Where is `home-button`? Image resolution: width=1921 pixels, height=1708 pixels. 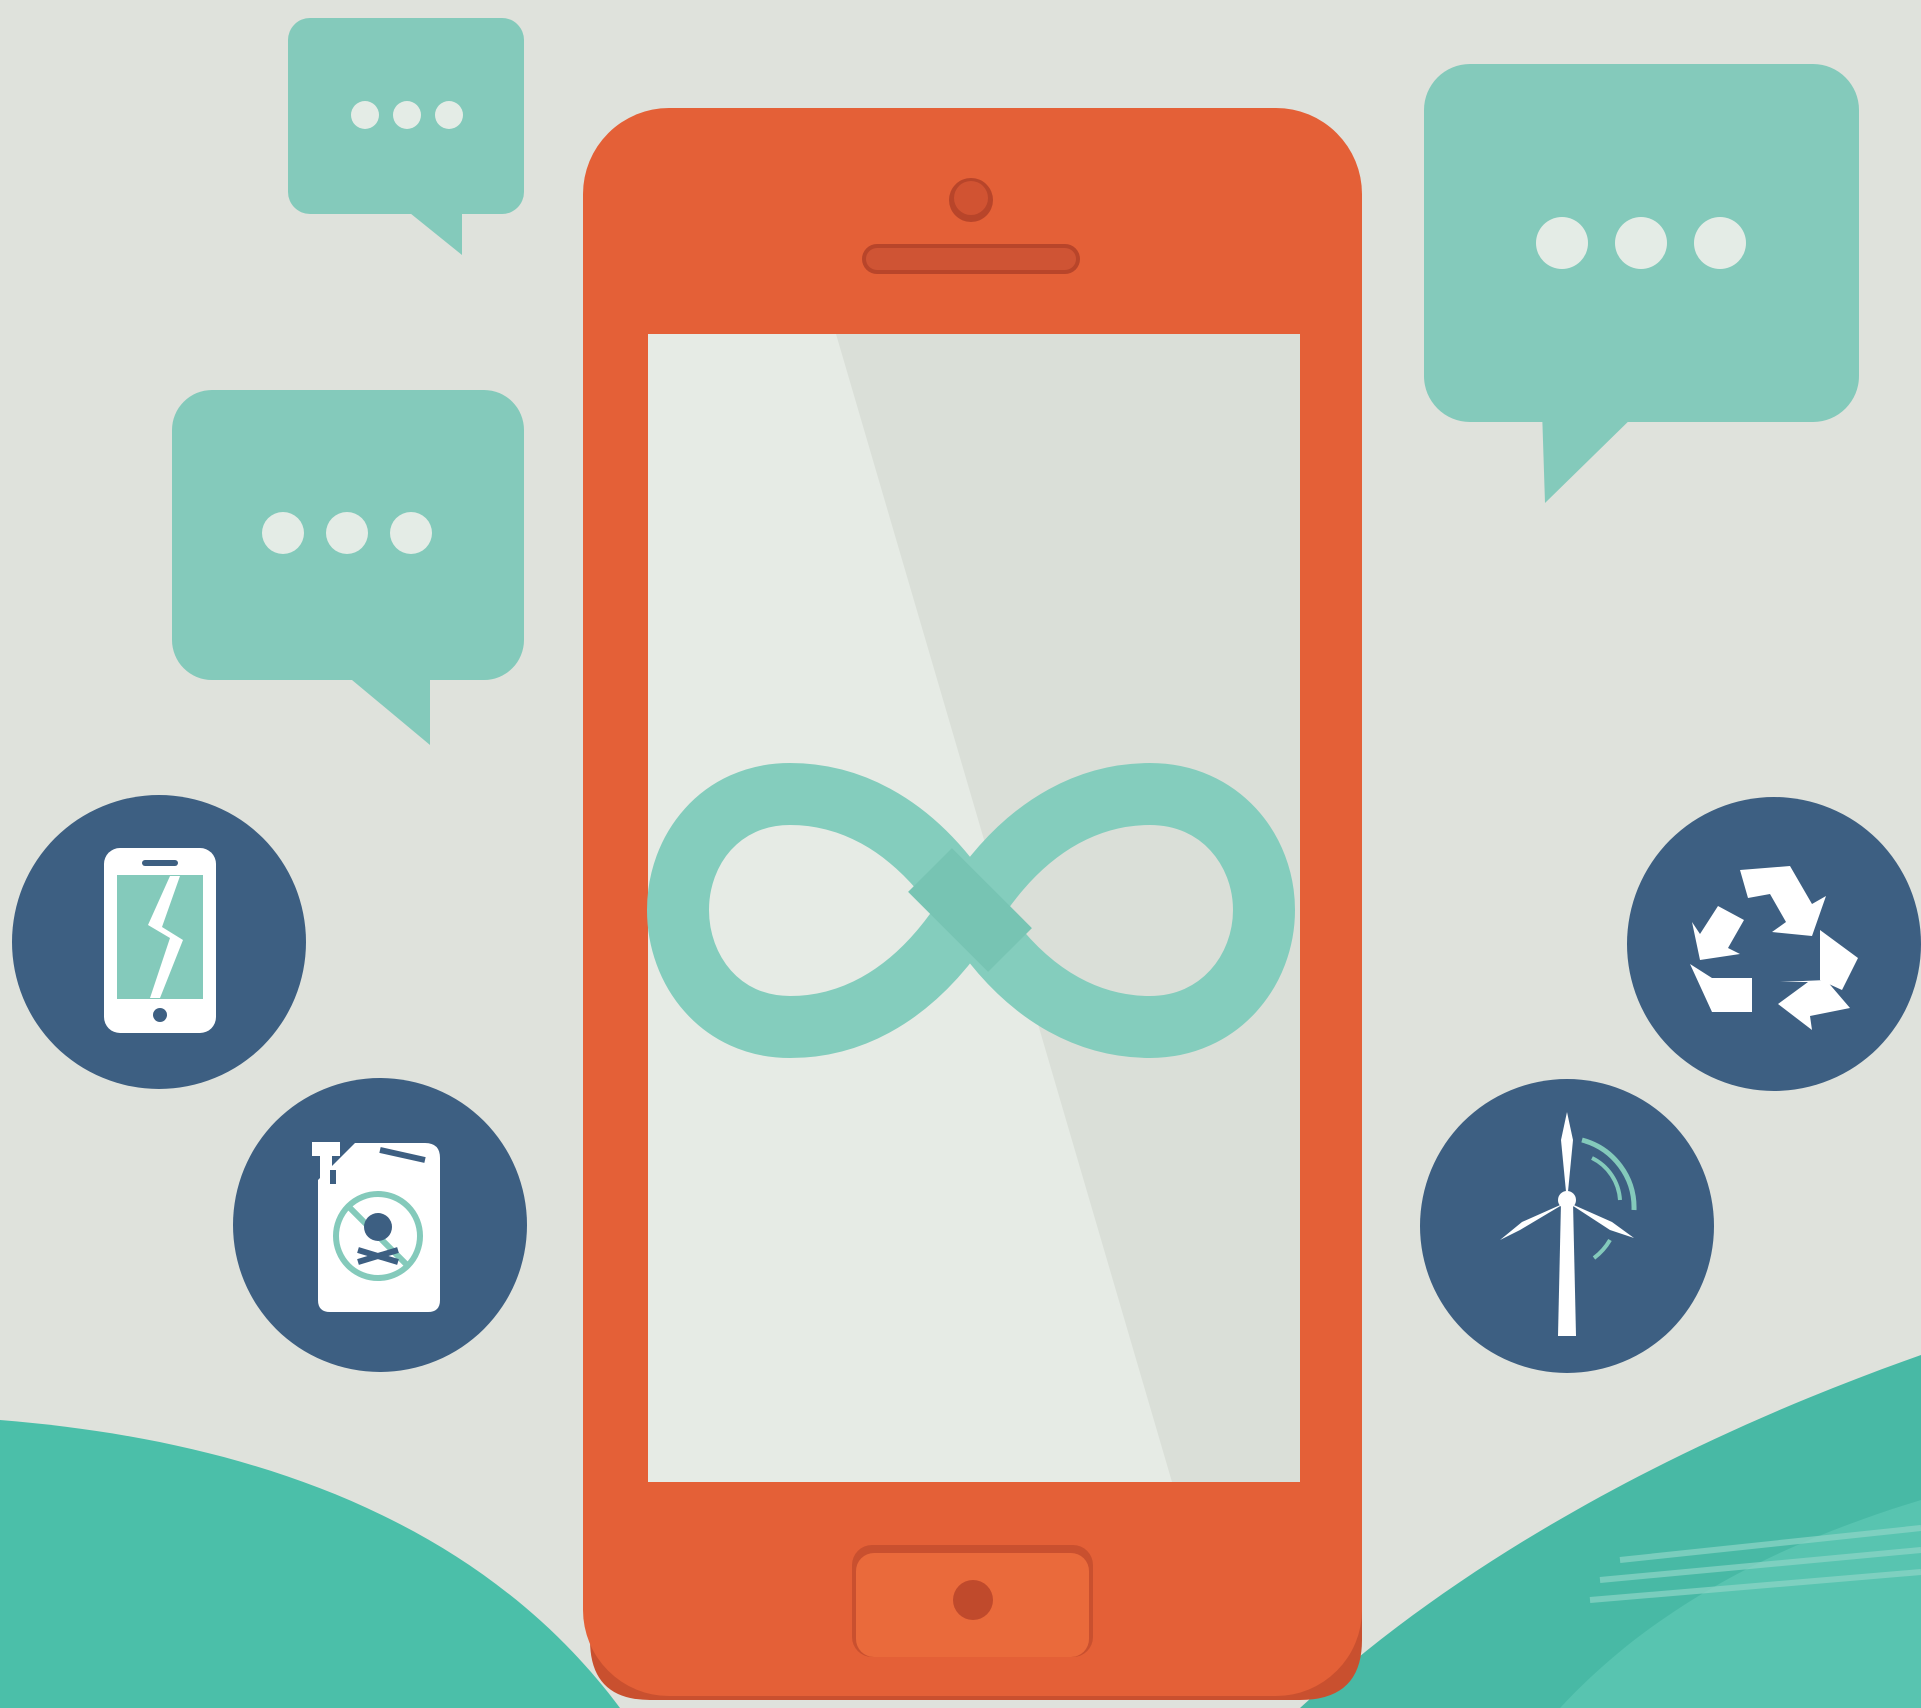
home-button is located at coordinates (972, 1601).